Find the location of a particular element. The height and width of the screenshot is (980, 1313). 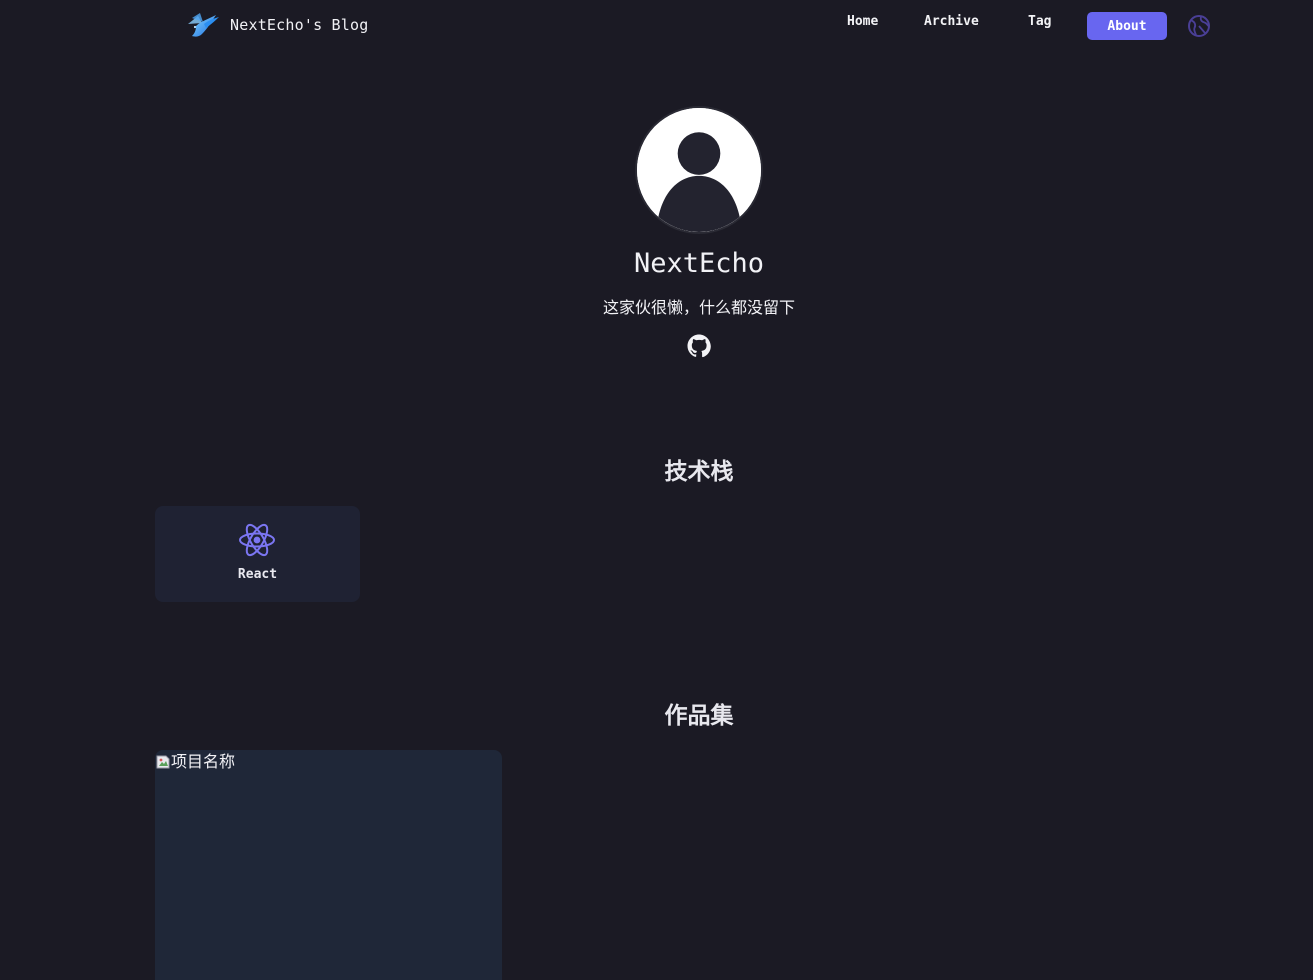

tech-stack-title: 技术栈 is located at coordinates (699, 472).